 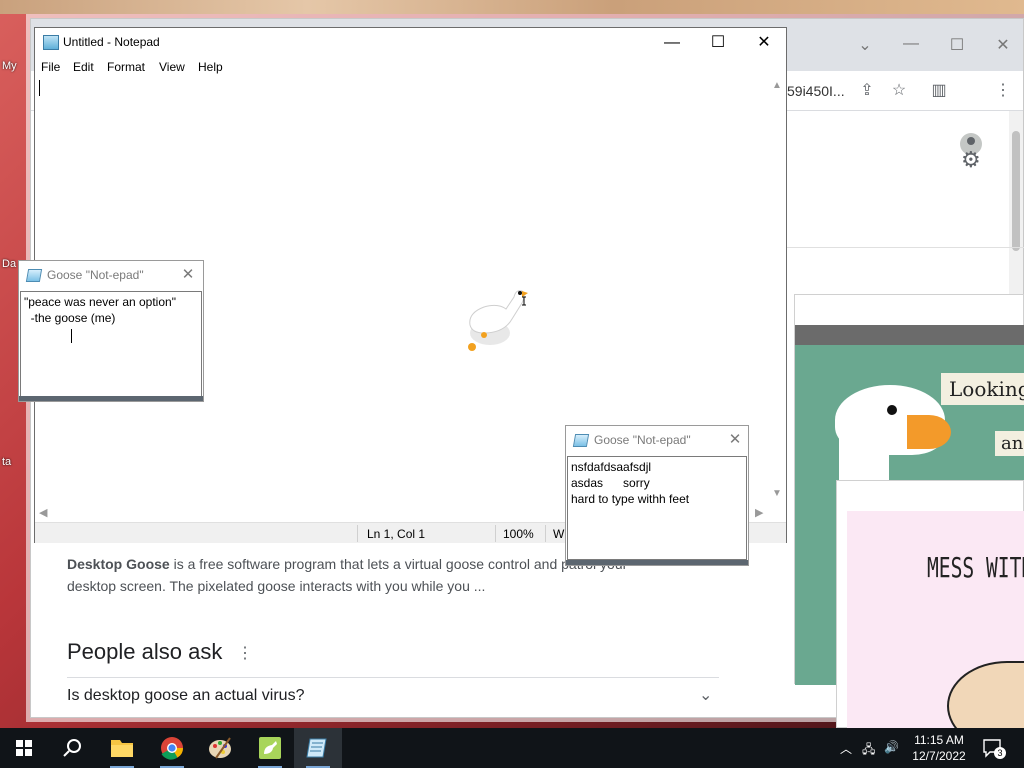 I want to click on minimize-icon: —, so click(x=911, y=44).